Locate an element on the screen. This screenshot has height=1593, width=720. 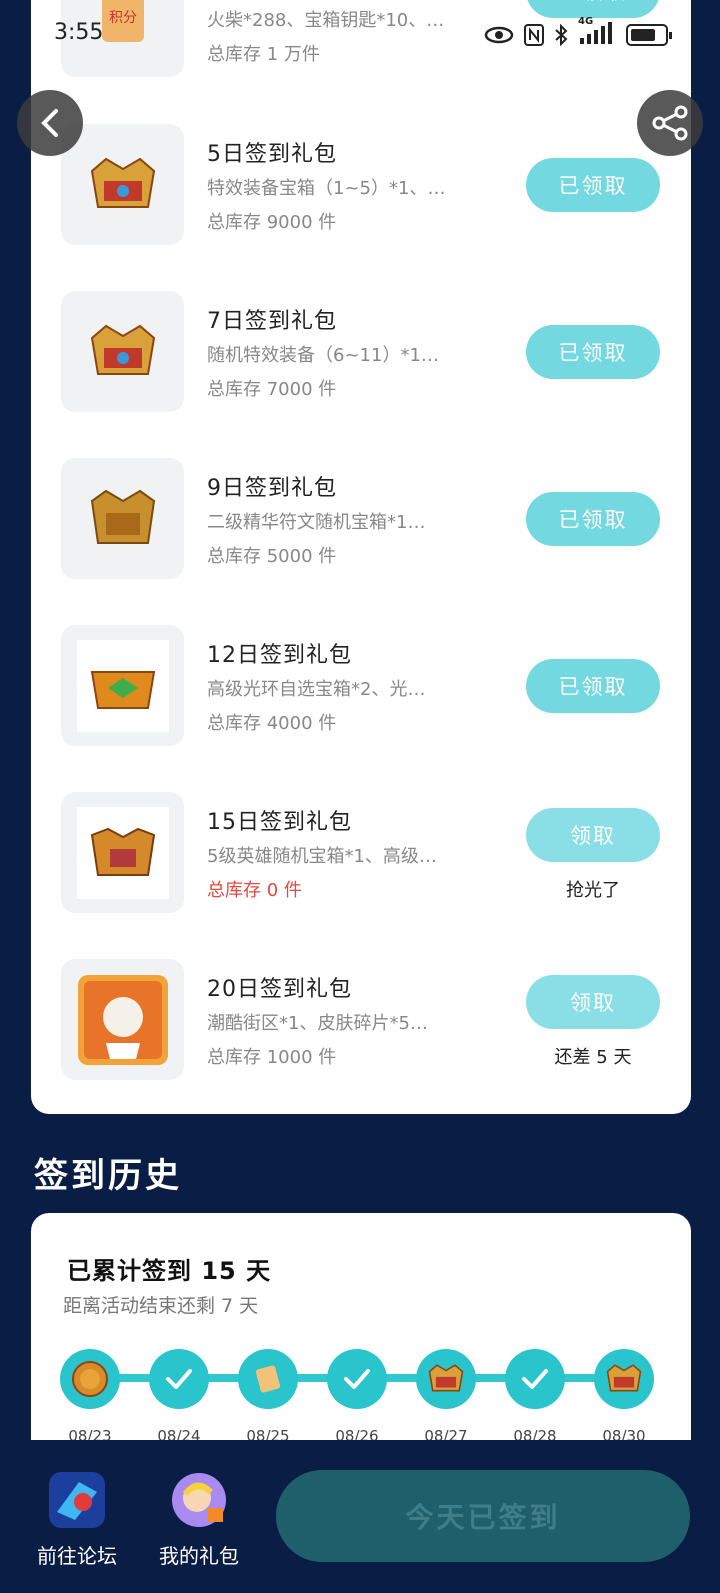
golden-chest-icon is located at coordinates (122, 516).